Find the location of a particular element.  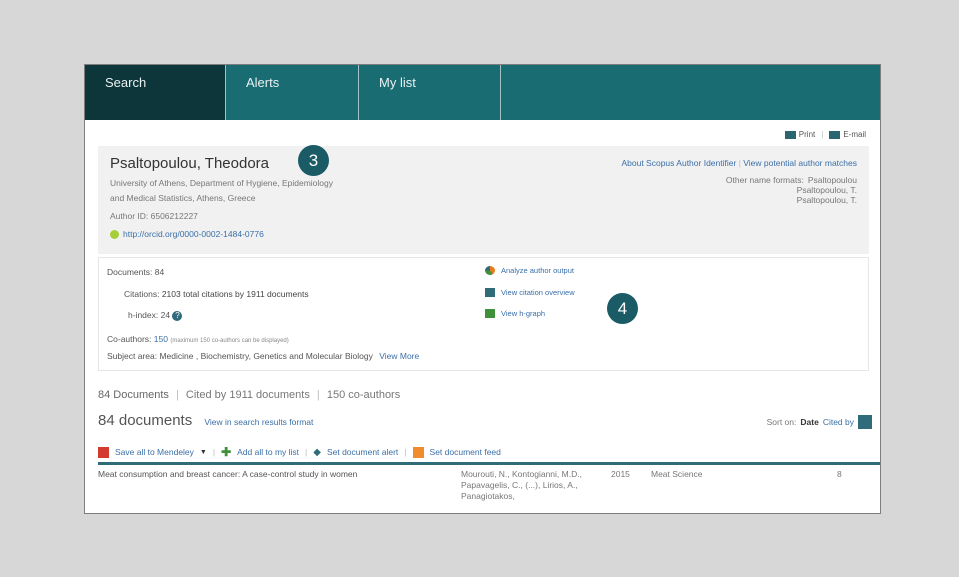

orcid-url: http://orcid.org/0000-0002-1484-0776 is located at coordinates (193, 234).